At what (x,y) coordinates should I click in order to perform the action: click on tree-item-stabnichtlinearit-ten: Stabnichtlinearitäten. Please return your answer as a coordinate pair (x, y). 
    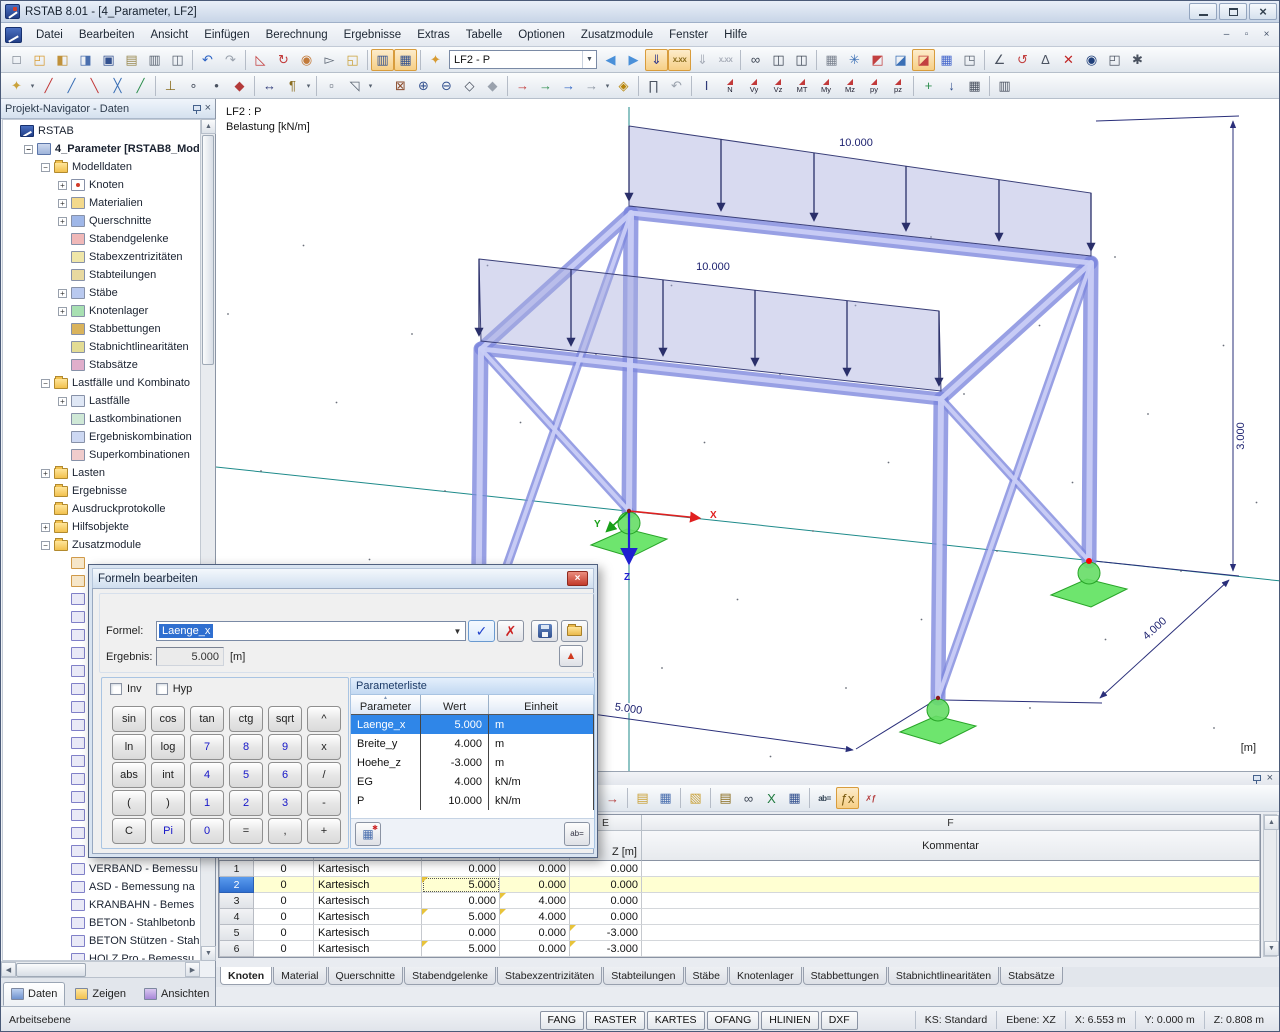
    Looking at the image, I should click on (101, 347).